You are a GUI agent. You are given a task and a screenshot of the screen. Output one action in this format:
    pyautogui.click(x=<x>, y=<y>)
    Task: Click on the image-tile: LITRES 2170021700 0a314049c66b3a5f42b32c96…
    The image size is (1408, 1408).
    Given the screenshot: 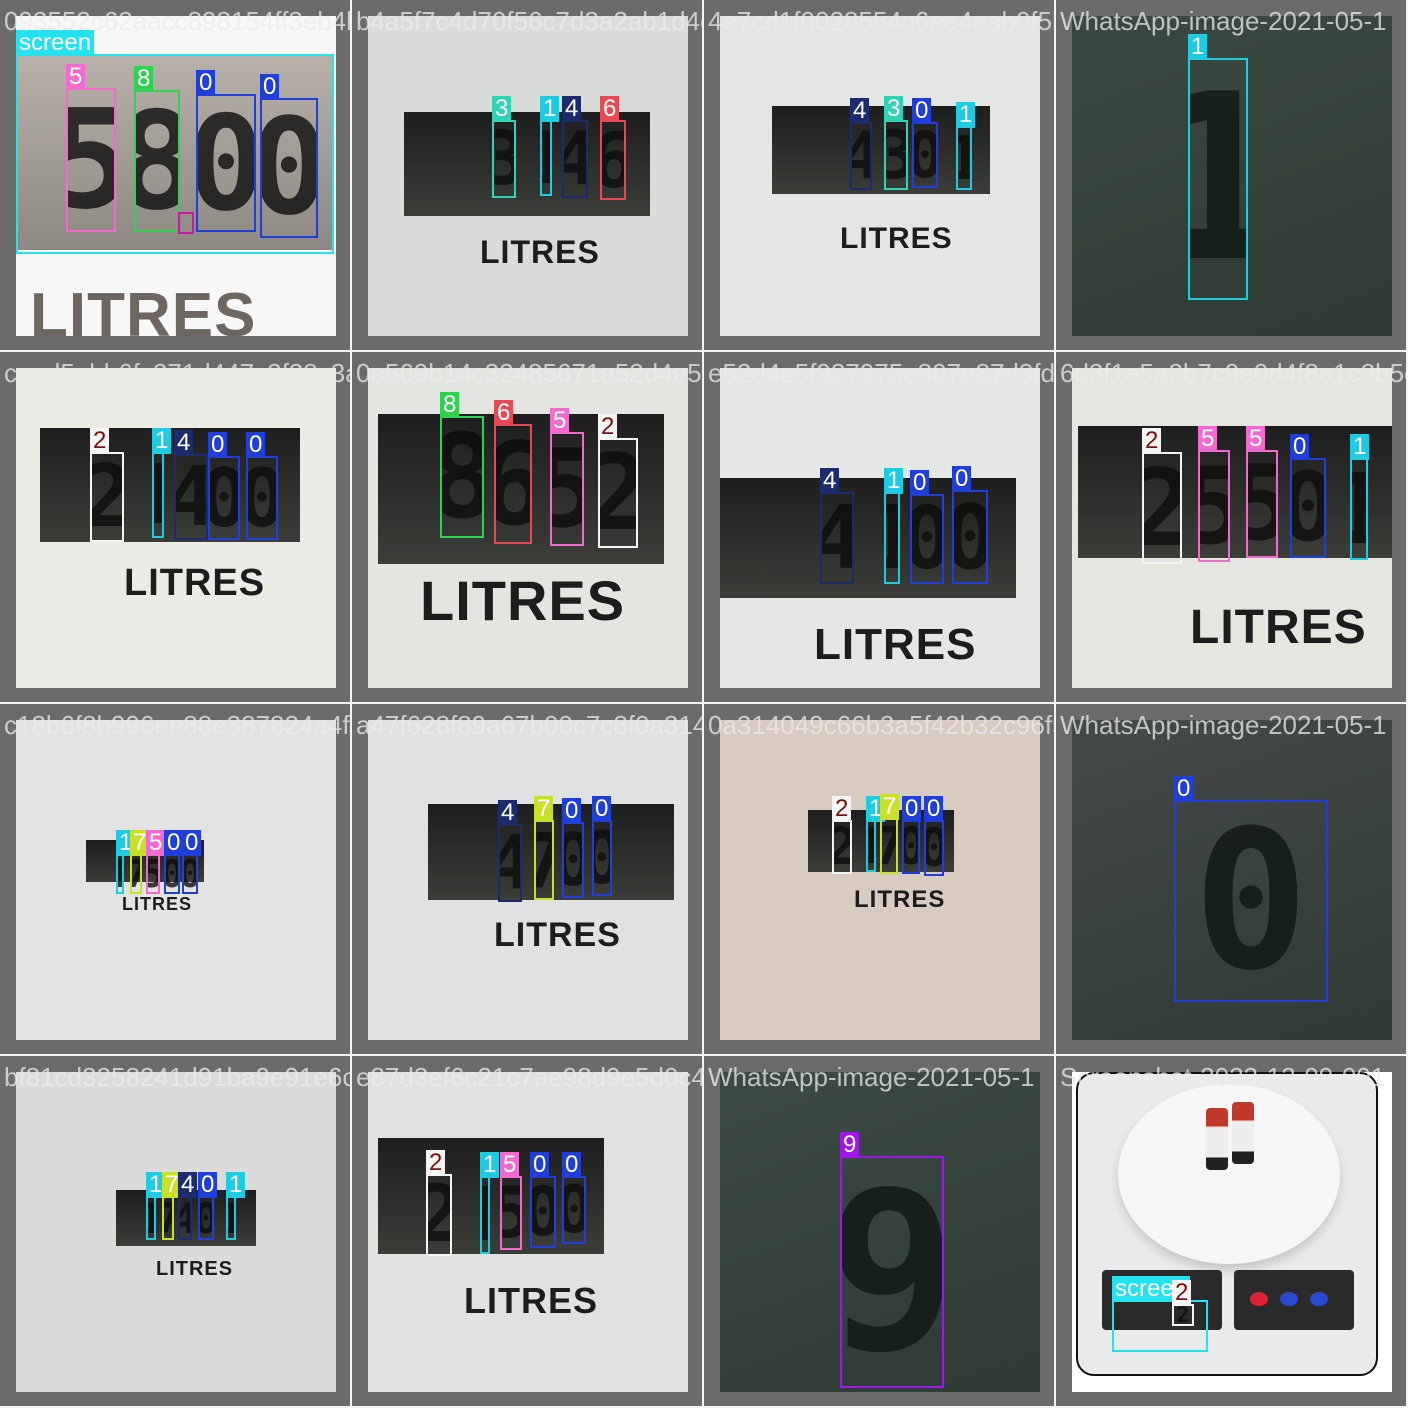 What is the action you would take?
    pyautogui.click(x=880, y=880)
    